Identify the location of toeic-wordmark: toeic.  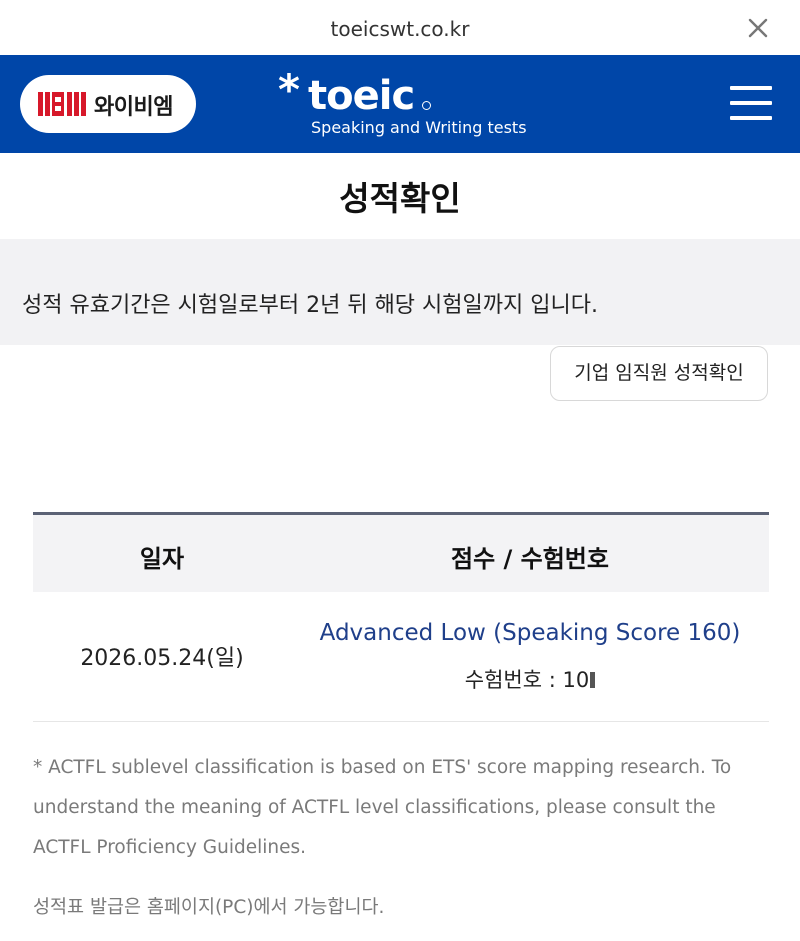
(361, 96).